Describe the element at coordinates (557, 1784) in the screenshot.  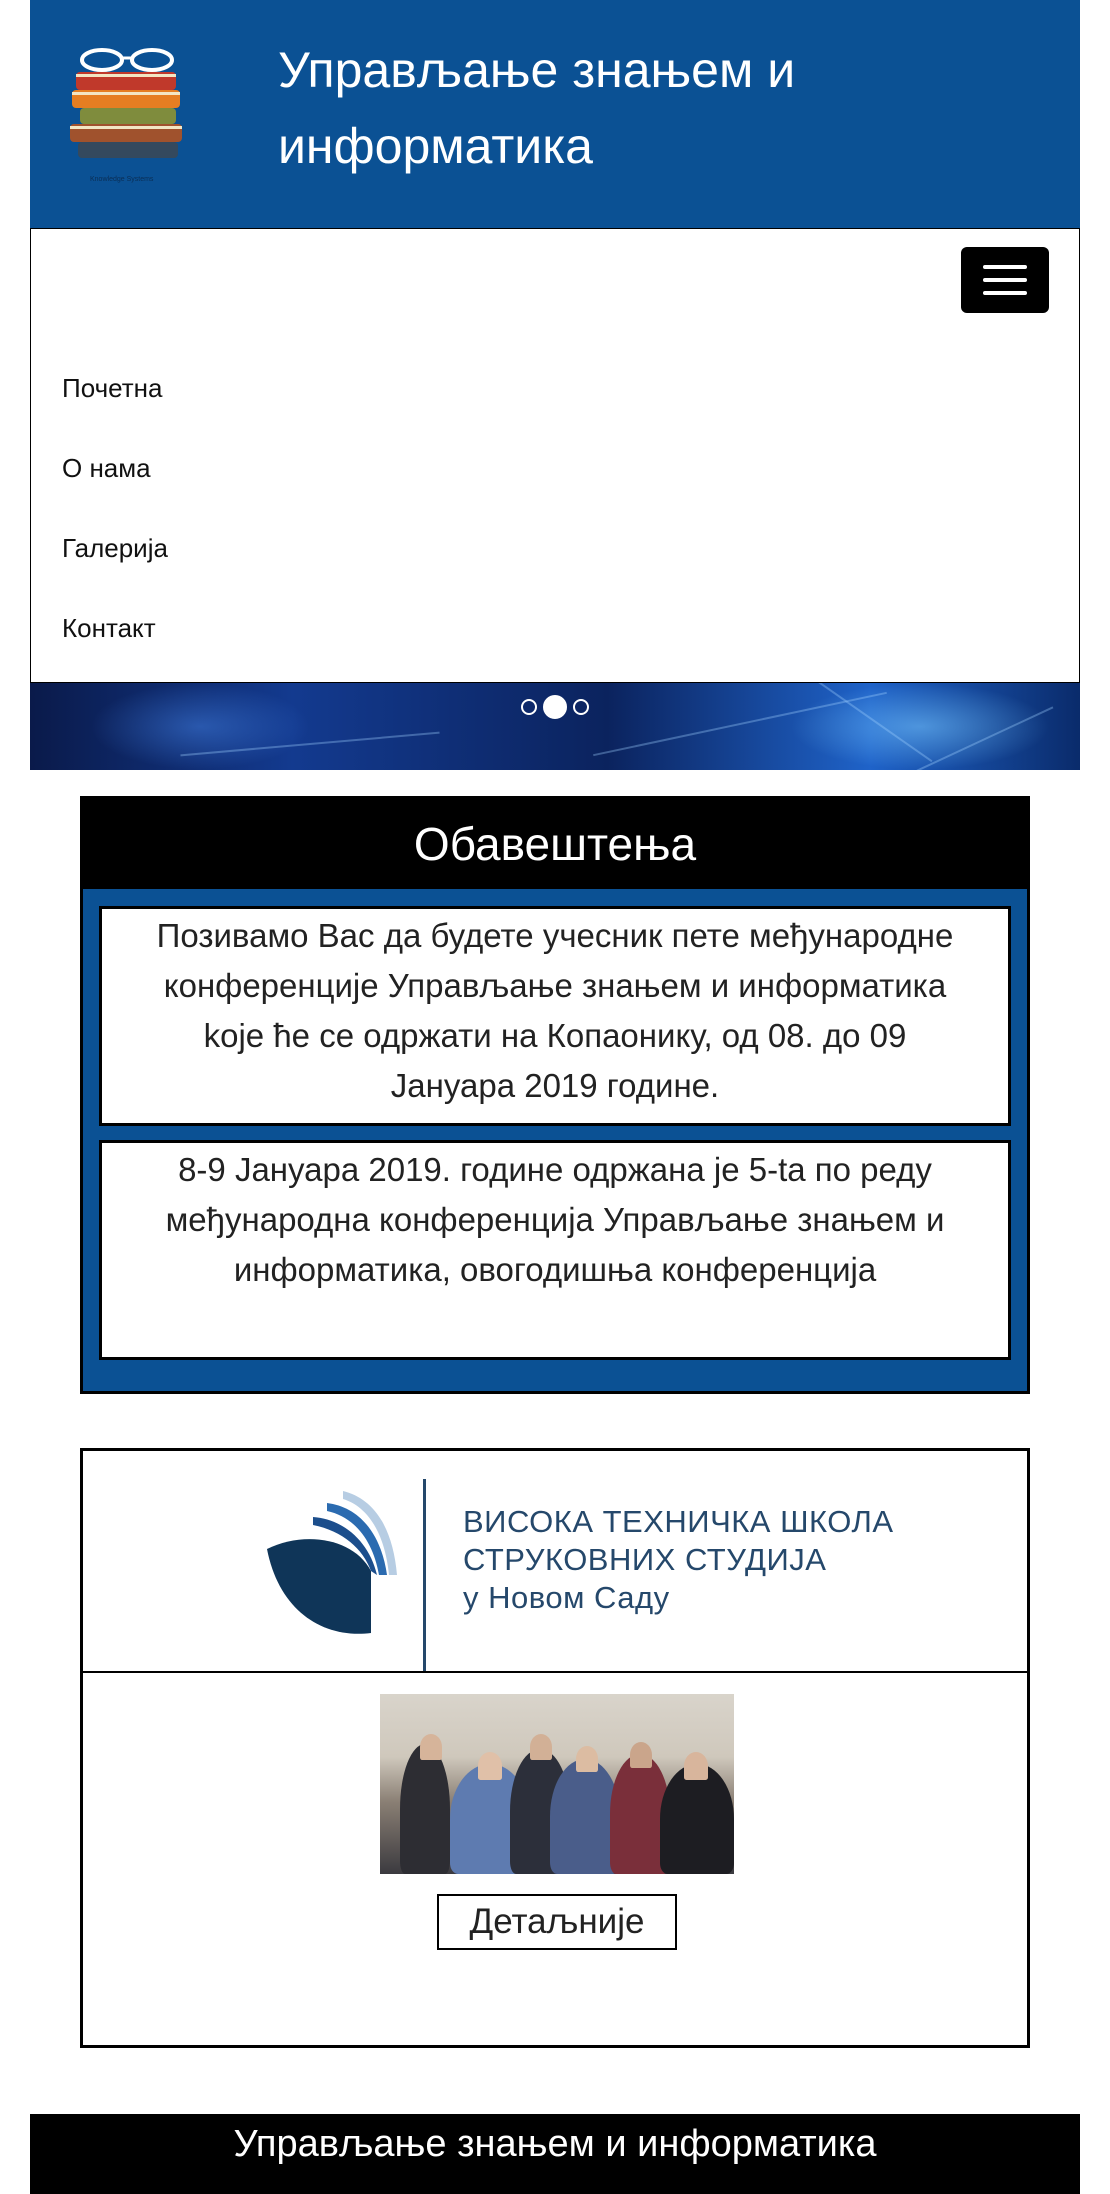
I see `conference-photo` at that location.